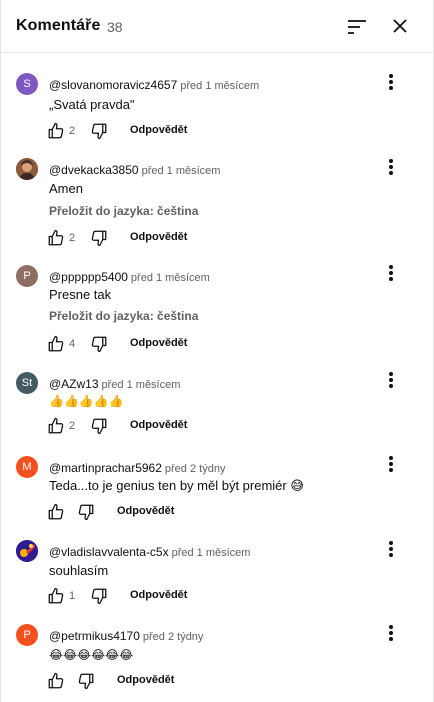 The image size is (434, 702). I want to click on comment-author: @martinprachar5962, so click(105, 468).